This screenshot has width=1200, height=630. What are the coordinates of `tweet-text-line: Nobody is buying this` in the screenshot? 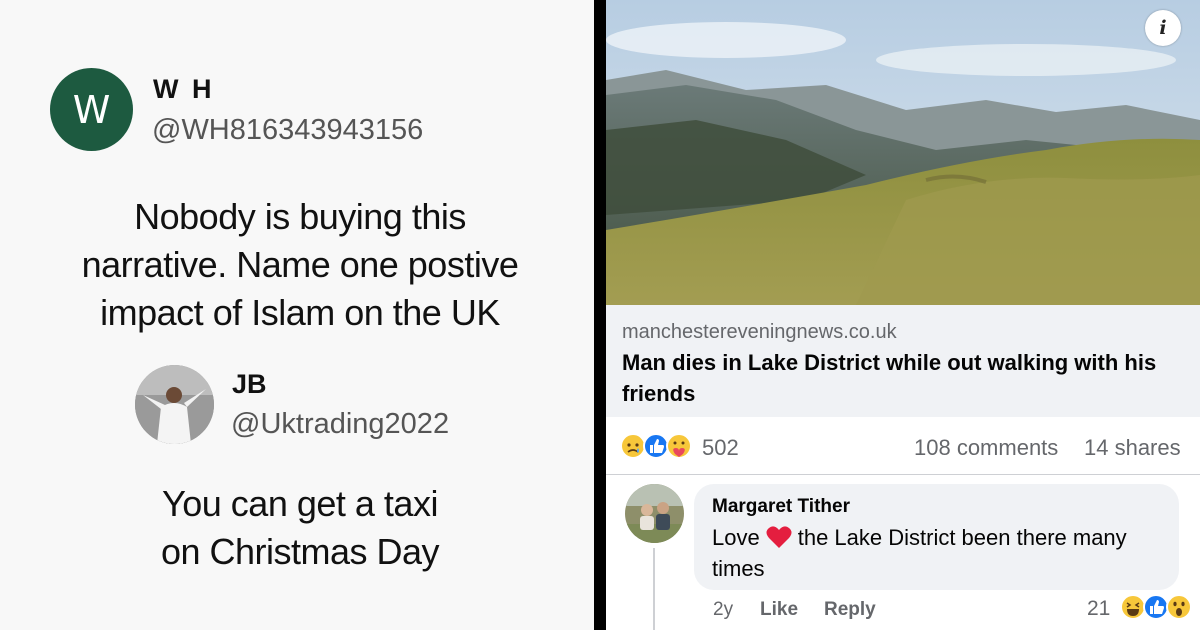 It's located at (300, 216).